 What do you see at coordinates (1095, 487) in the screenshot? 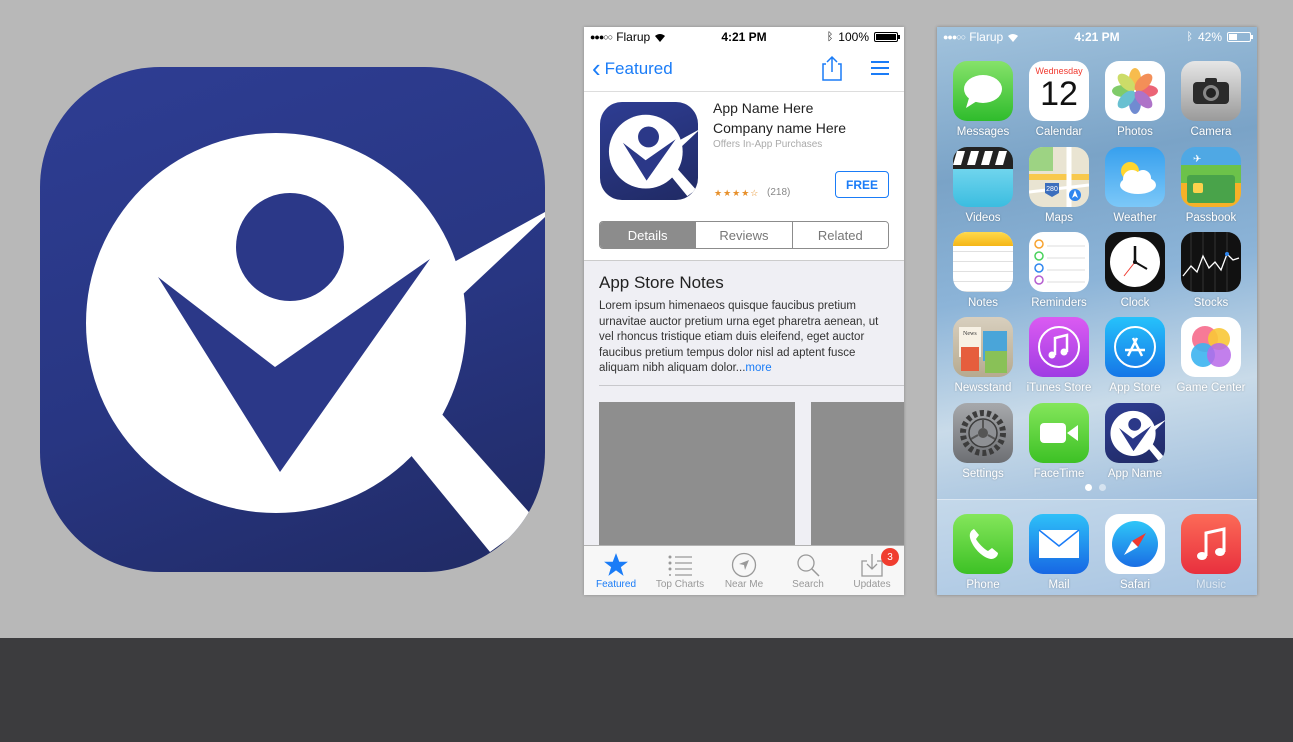
I see `page-indicator` at bounding box center [1095, 487].